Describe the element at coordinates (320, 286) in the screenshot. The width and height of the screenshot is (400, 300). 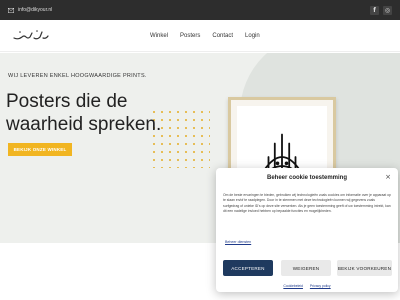
I see `privacy-policy-link: Privacy policy` at that location.